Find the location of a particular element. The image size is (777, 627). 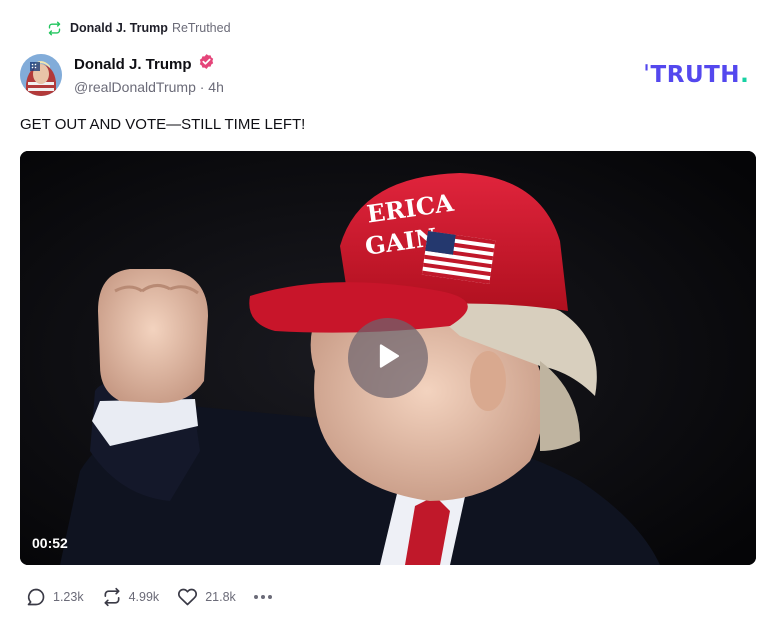

author-name-row: Donald J. Trump is located at coordinates (144, 64).